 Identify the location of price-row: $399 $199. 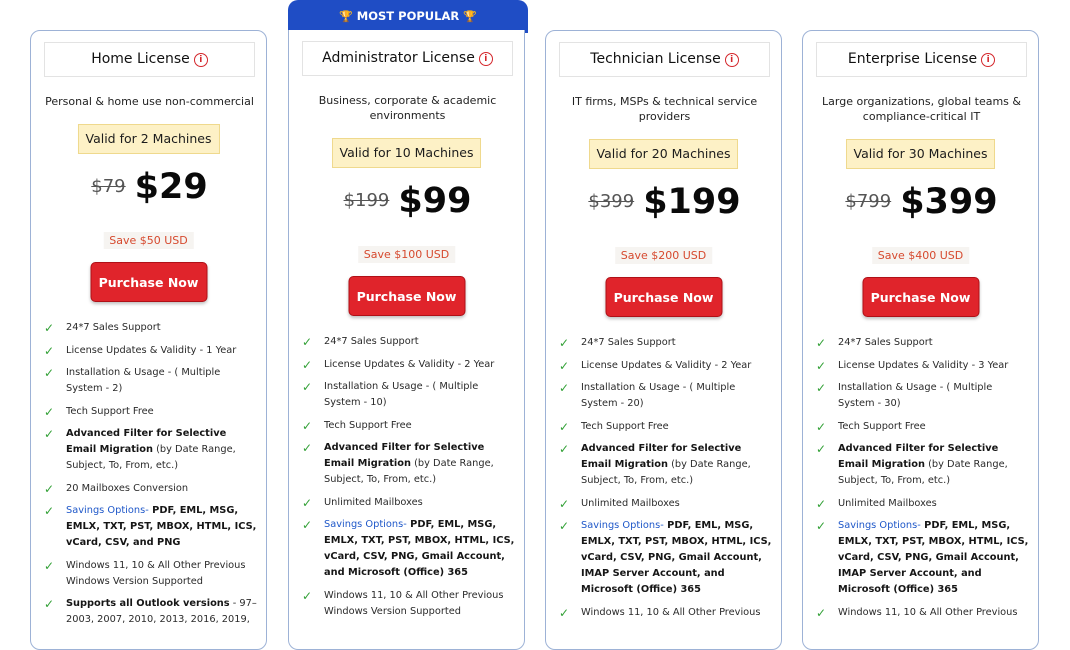
(663, 202).